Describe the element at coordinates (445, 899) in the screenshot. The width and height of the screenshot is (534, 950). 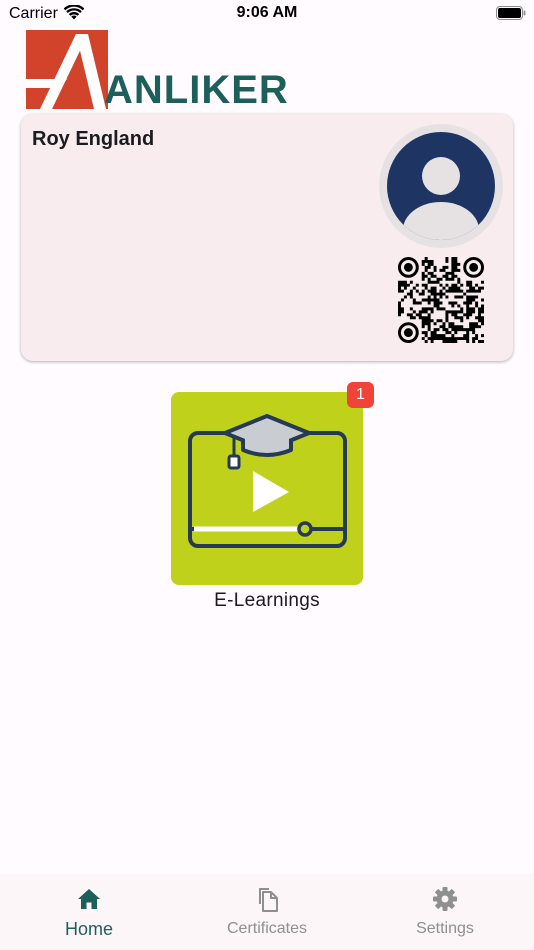
I see `gear-icon` at that location.